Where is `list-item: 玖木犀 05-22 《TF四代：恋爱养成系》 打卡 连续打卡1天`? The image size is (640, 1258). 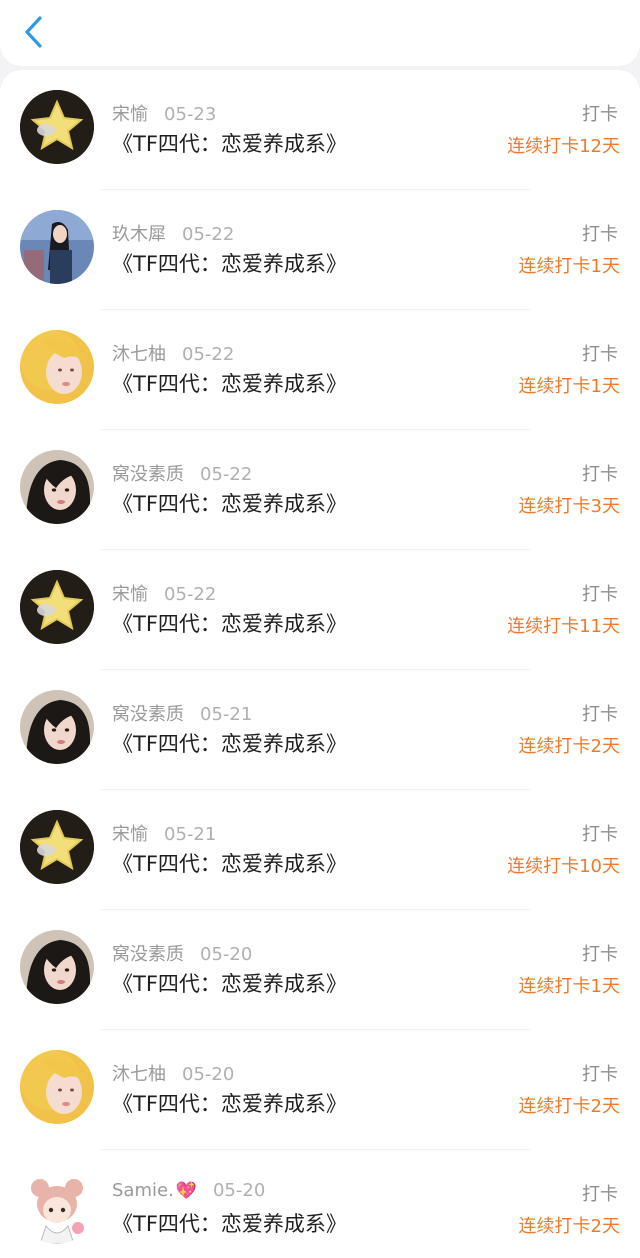 list-item: 玖木犀 05-22 《TF四代：恋爱养成系》 打卡 连续打卡1天 is located at coordinates (320, 250).